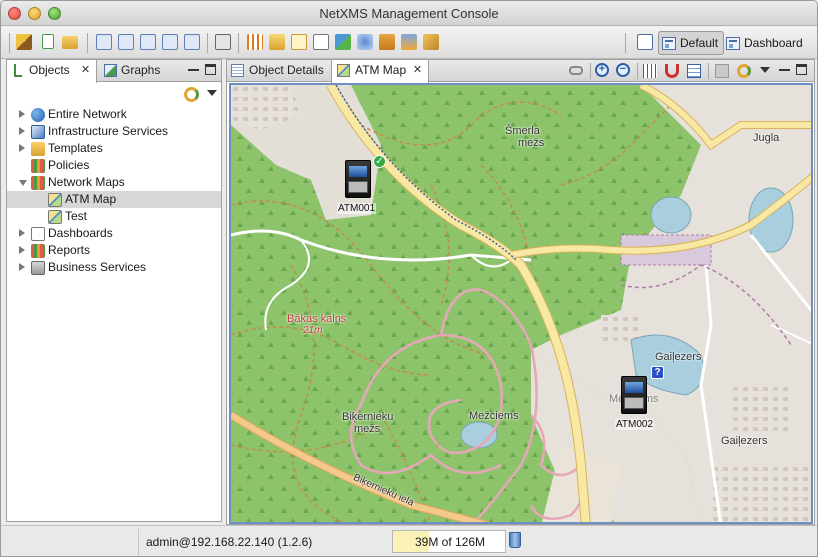  Describe the element at coordinates (321, 42) in the screenshot. I see `documents-icon` at that location.